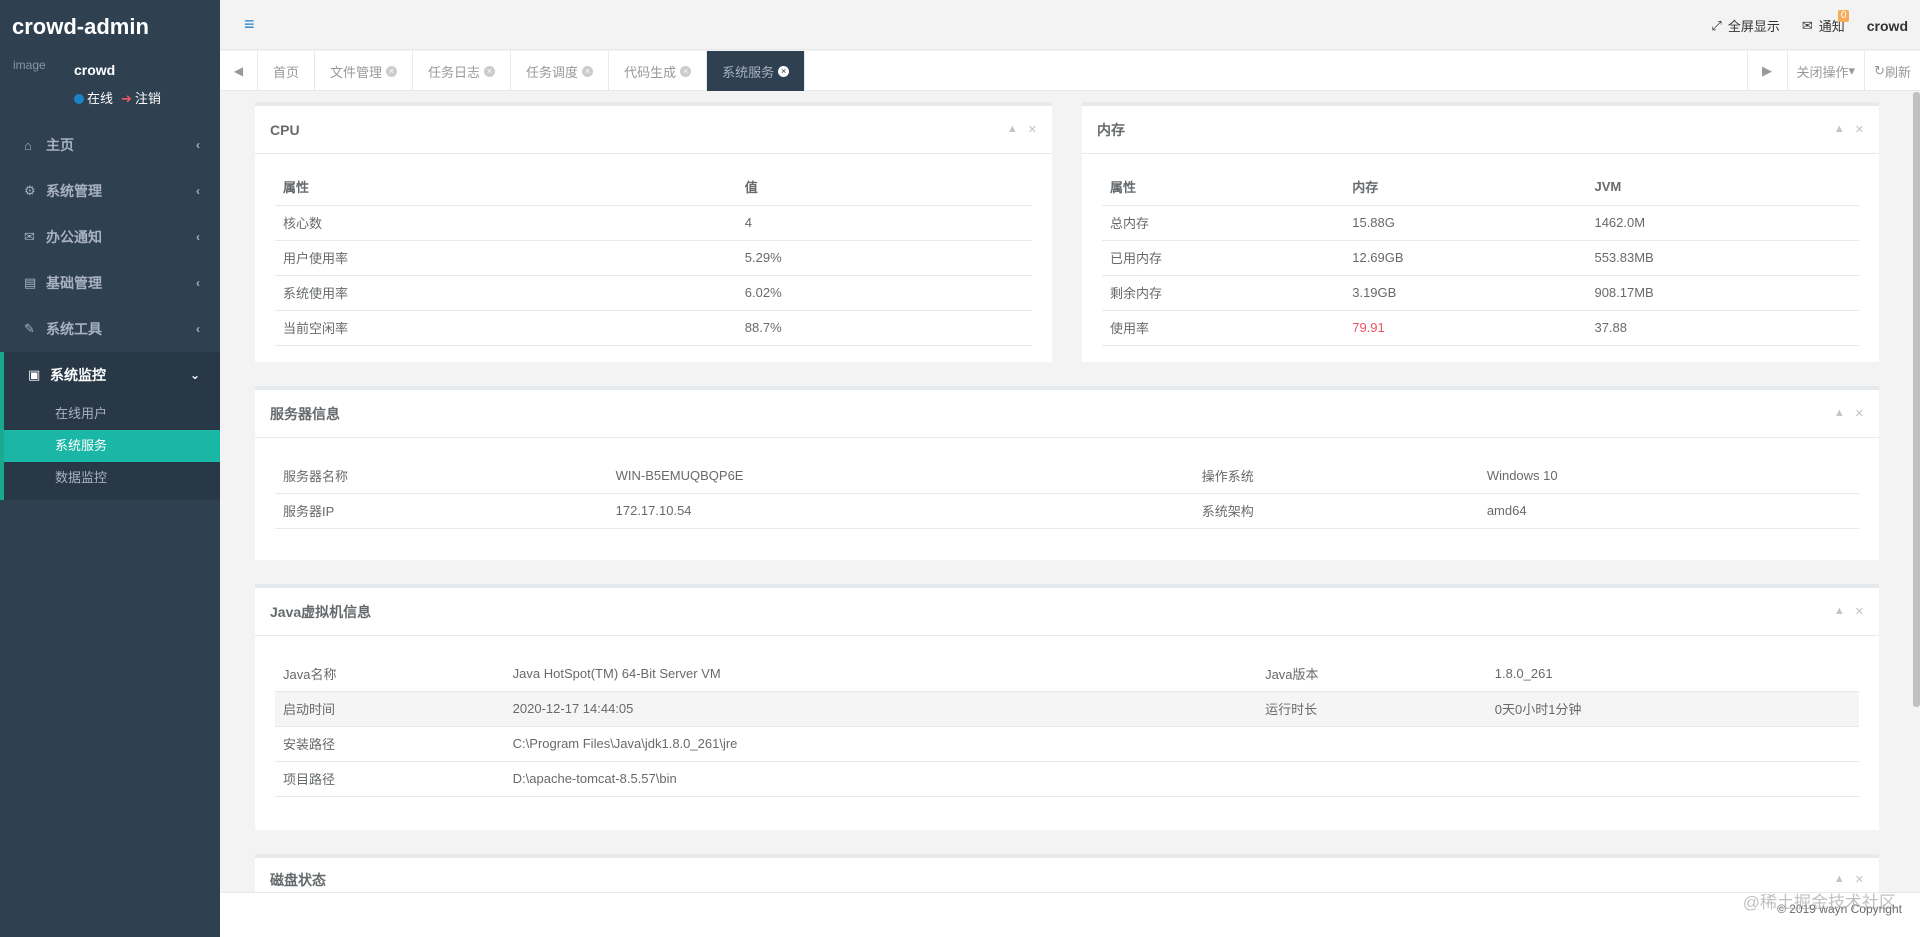 The height and width of the screenshot is (937, 1920). What do you see at coordinates (110, 329) in the screenshot?
I see `sidebar-item-system-tools: ✎ 系统工具 ‹` at bounding box center [110, 329].